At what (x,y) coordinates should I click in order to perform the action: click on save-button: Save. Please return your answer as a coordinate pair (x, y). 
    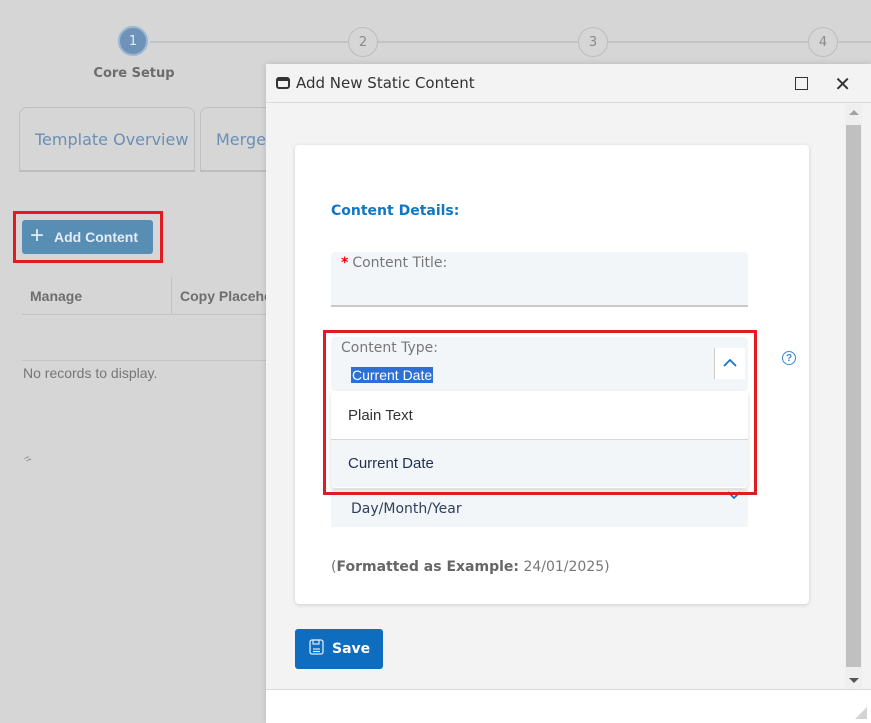
    Looking at the image, I should click on (339, 649).